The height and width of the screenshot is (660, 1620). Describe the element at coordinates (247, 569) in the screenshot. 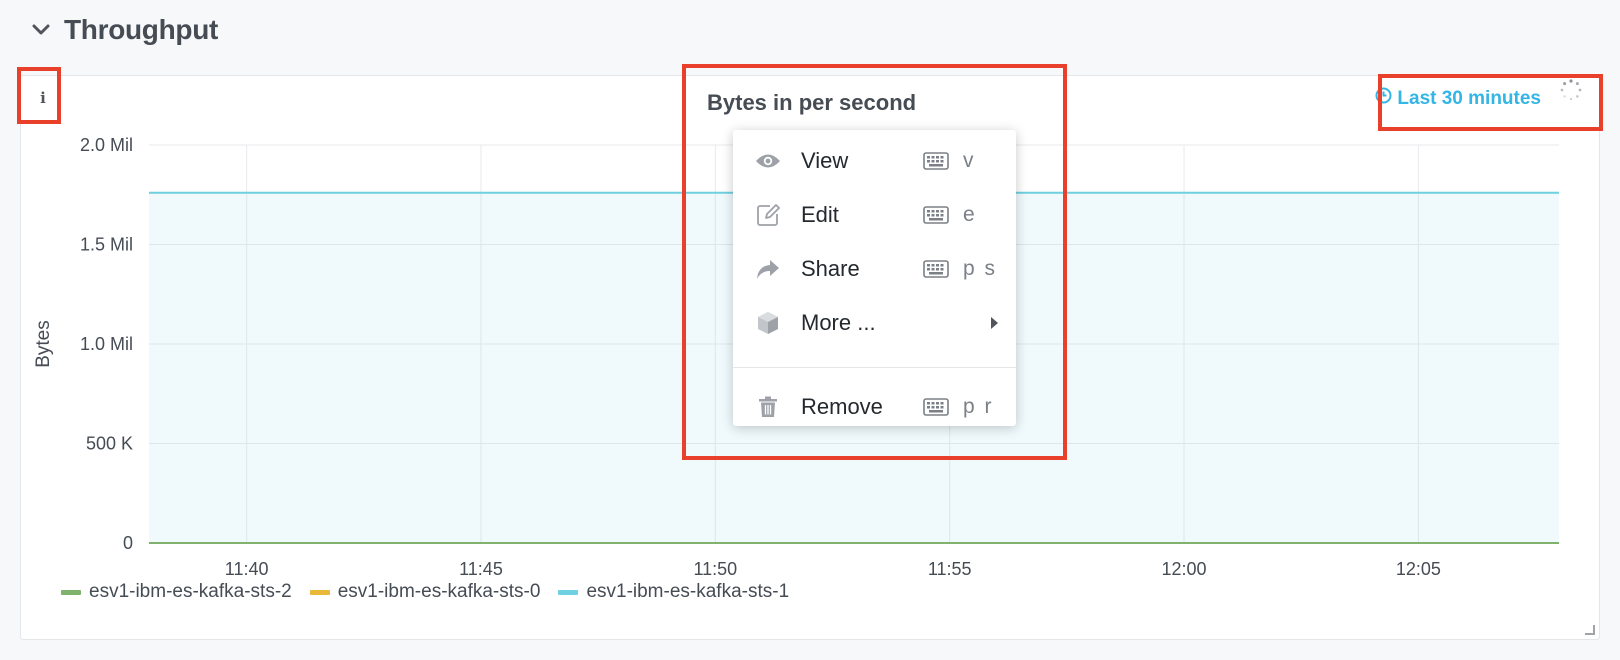

I see `x-tick-label: 11:40` at that location.